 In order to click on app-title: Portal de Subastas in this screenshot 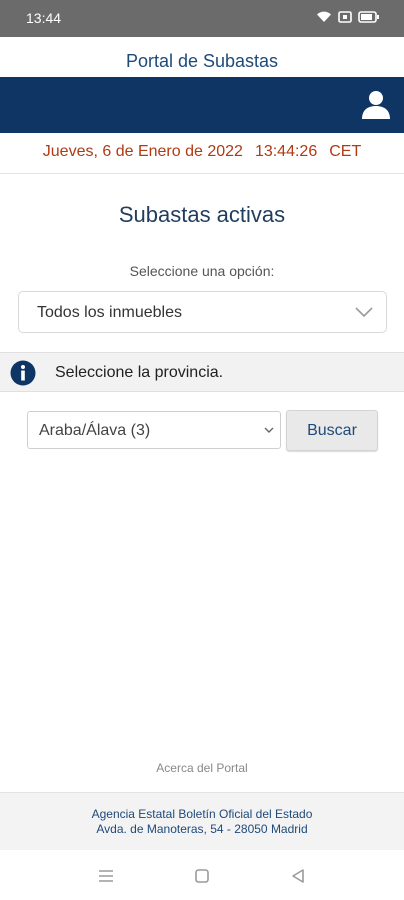, I will do `click(202, 61)`.